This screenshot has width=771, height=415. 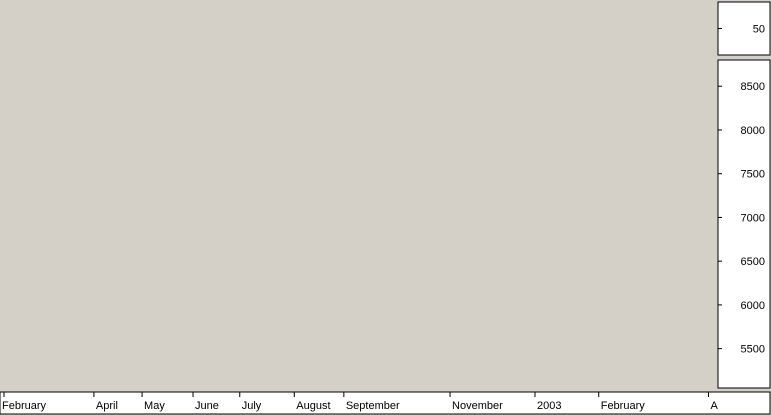 What do you see at coordinates (714, 406) in the screenshot?
I see `x-tick-label: A` at bounding box center [714, 406].